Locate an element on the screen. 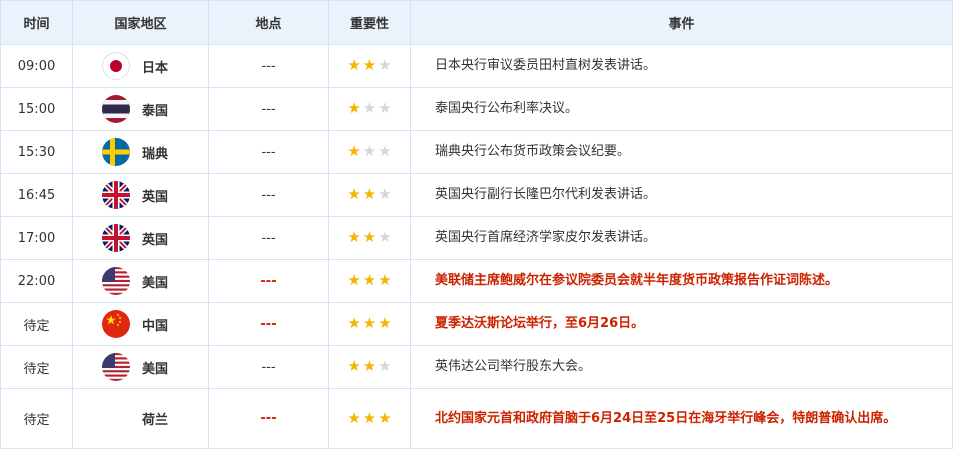 Image resolution: width=953 pixels, height=449 pixels. header-location: 地点 is located at coordinates (268, 22).